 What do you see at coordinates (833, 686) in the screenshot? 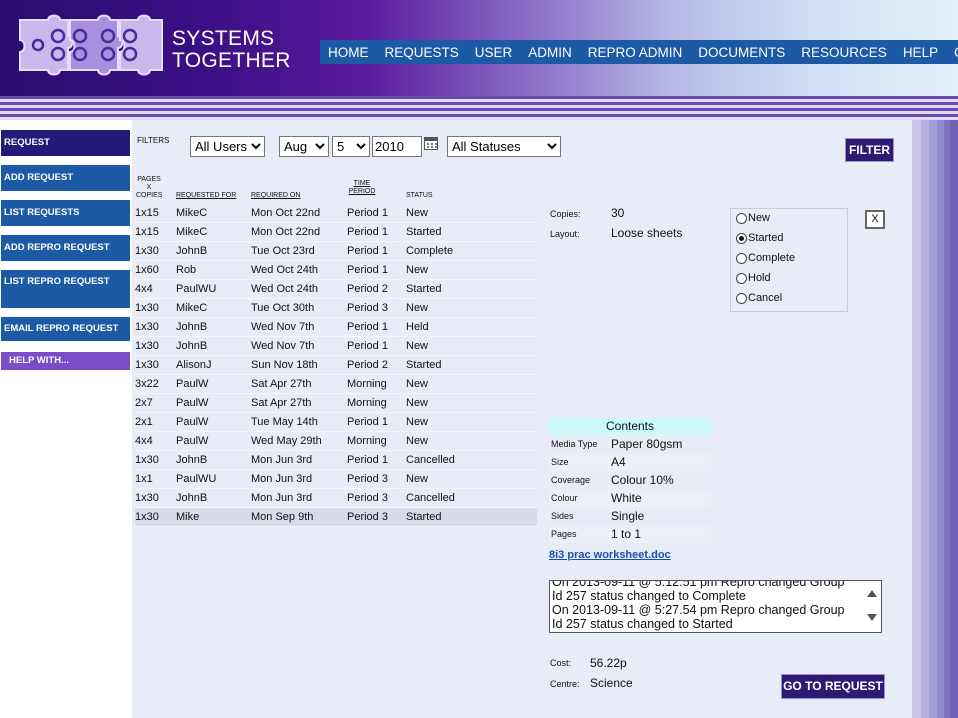
I see `go-to-request-button: GO TO REQUEST` at bounding box center [833, 686].